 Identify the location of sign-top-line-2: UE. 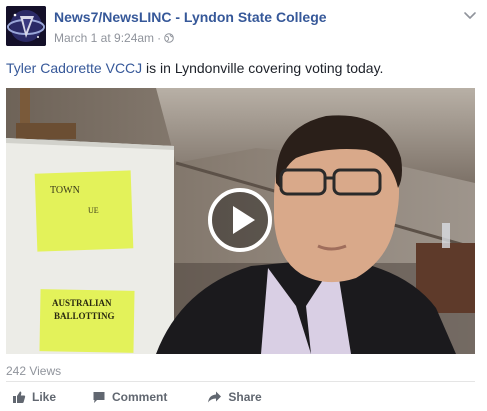
(93, 210).